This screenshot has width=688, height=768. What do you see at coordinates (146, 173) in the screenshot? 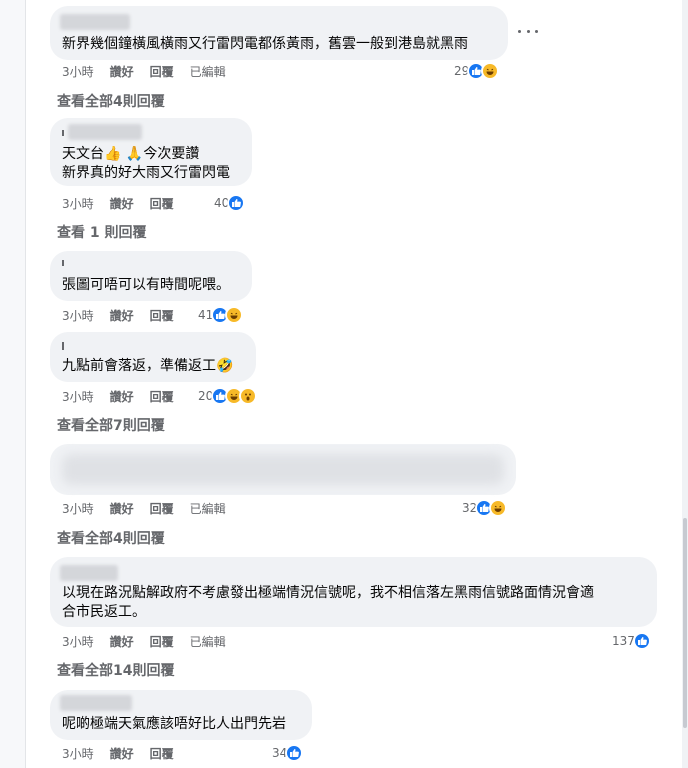
I see `comment-text: 新界真的好大雨又行雷閃電` at bounding box center [146, 173].